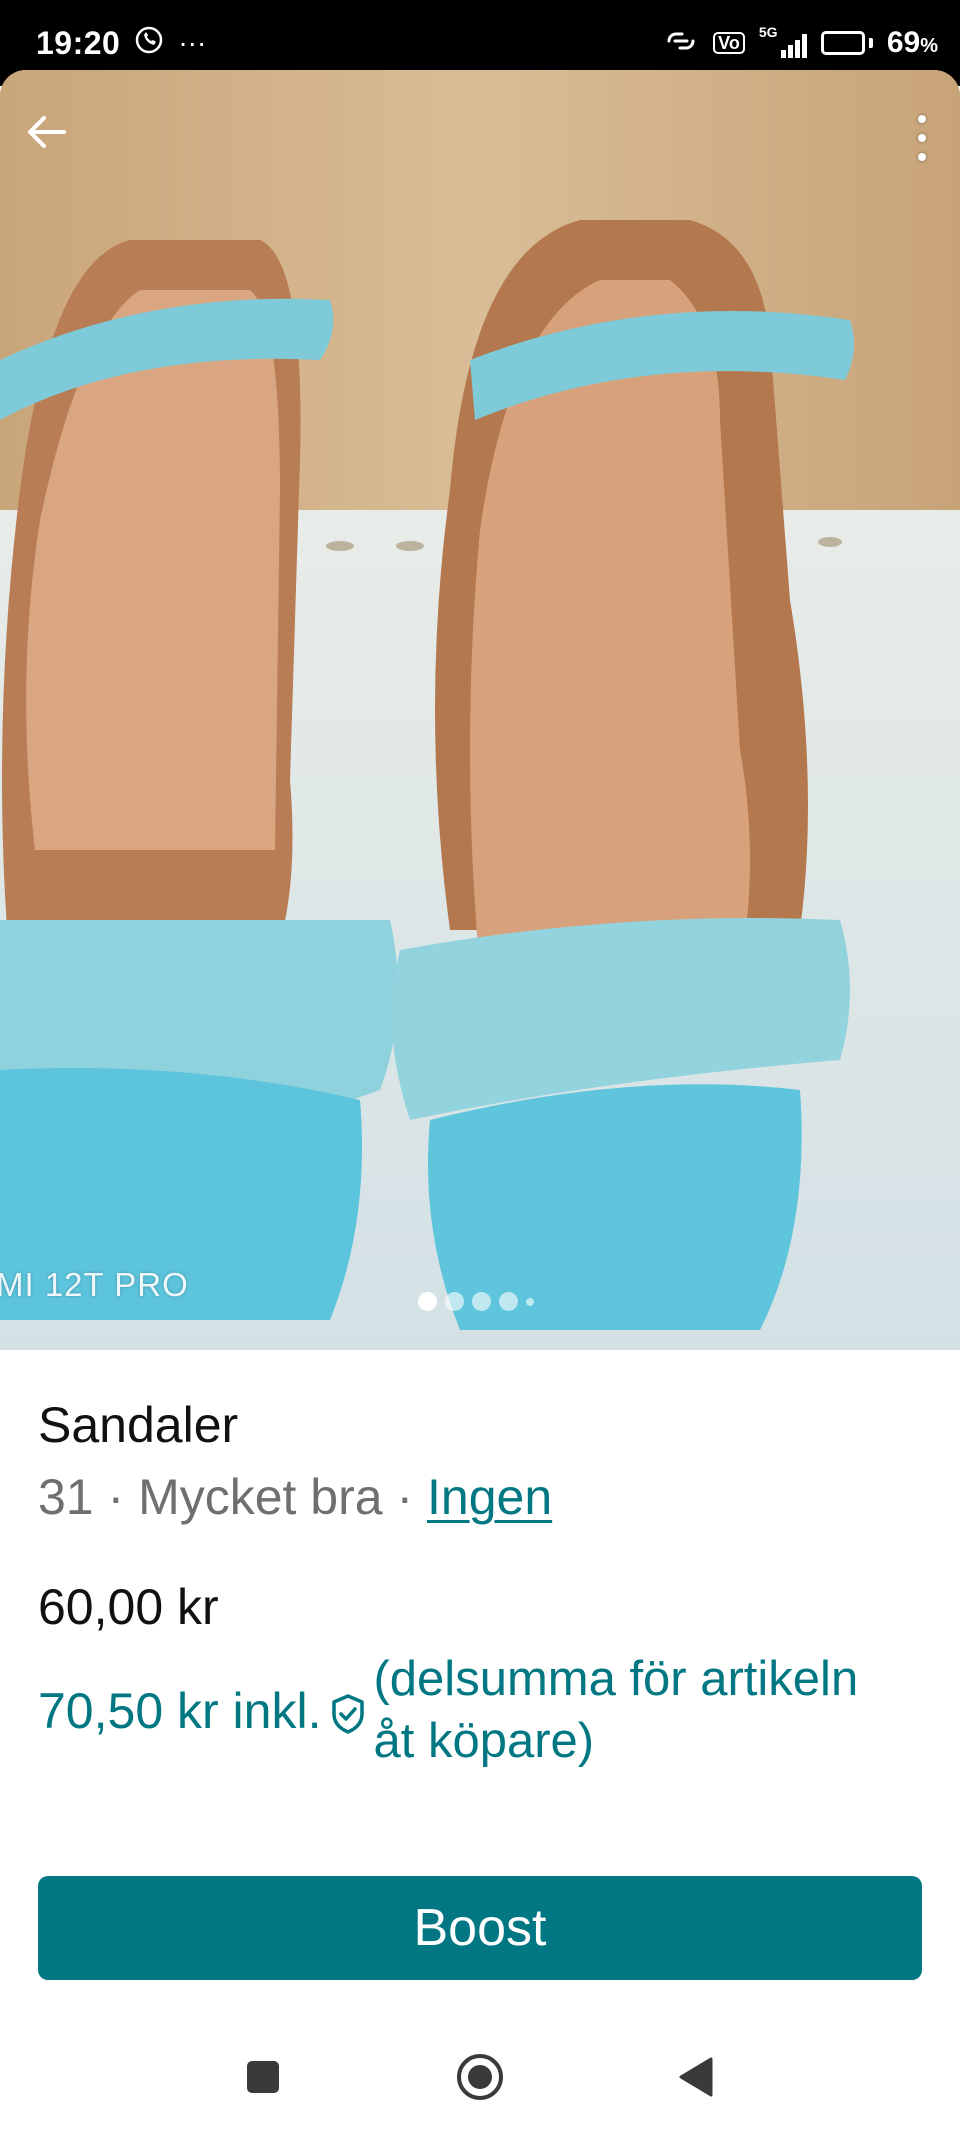 This screenshot has height=2134, width=960. I want to click on home-button, so click(480, 2077).